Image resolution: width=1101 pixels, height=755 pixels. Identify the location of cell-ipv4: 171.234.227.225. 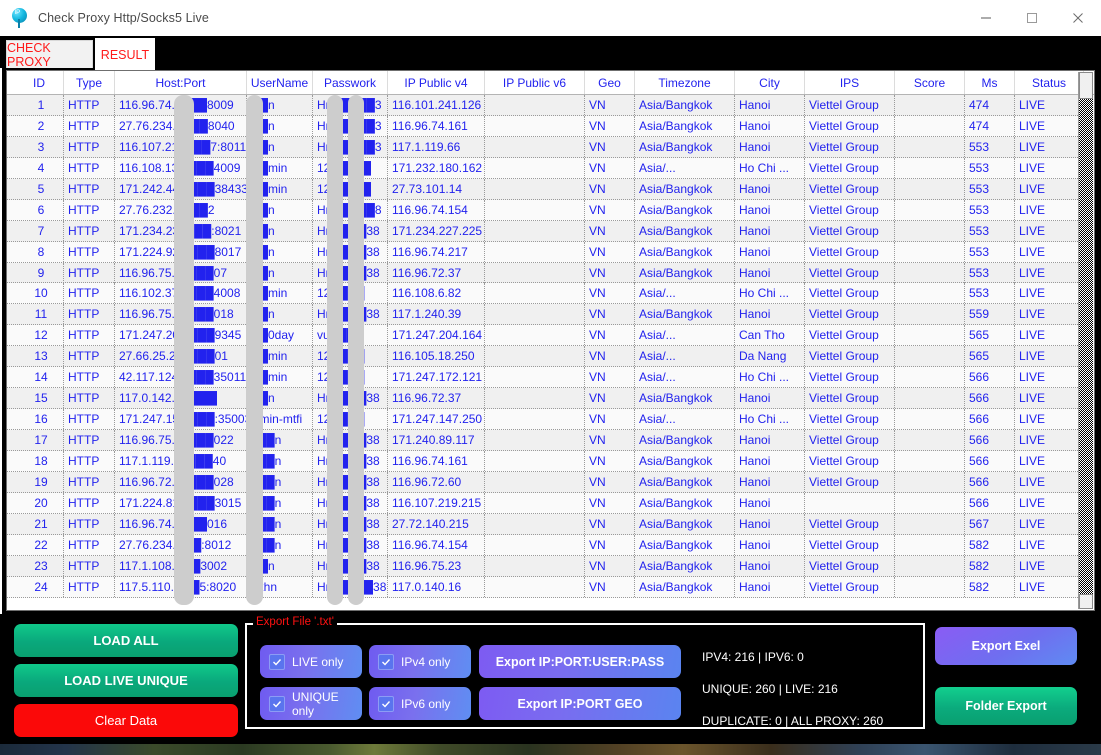
(436, 230).